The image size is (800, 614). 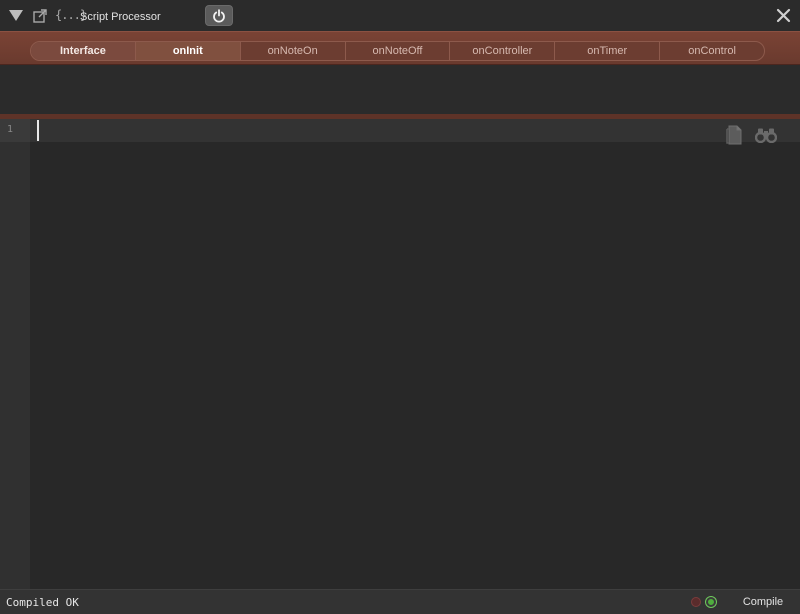 I want to click on tab-interface: Interface, so click(x=83, y=51).